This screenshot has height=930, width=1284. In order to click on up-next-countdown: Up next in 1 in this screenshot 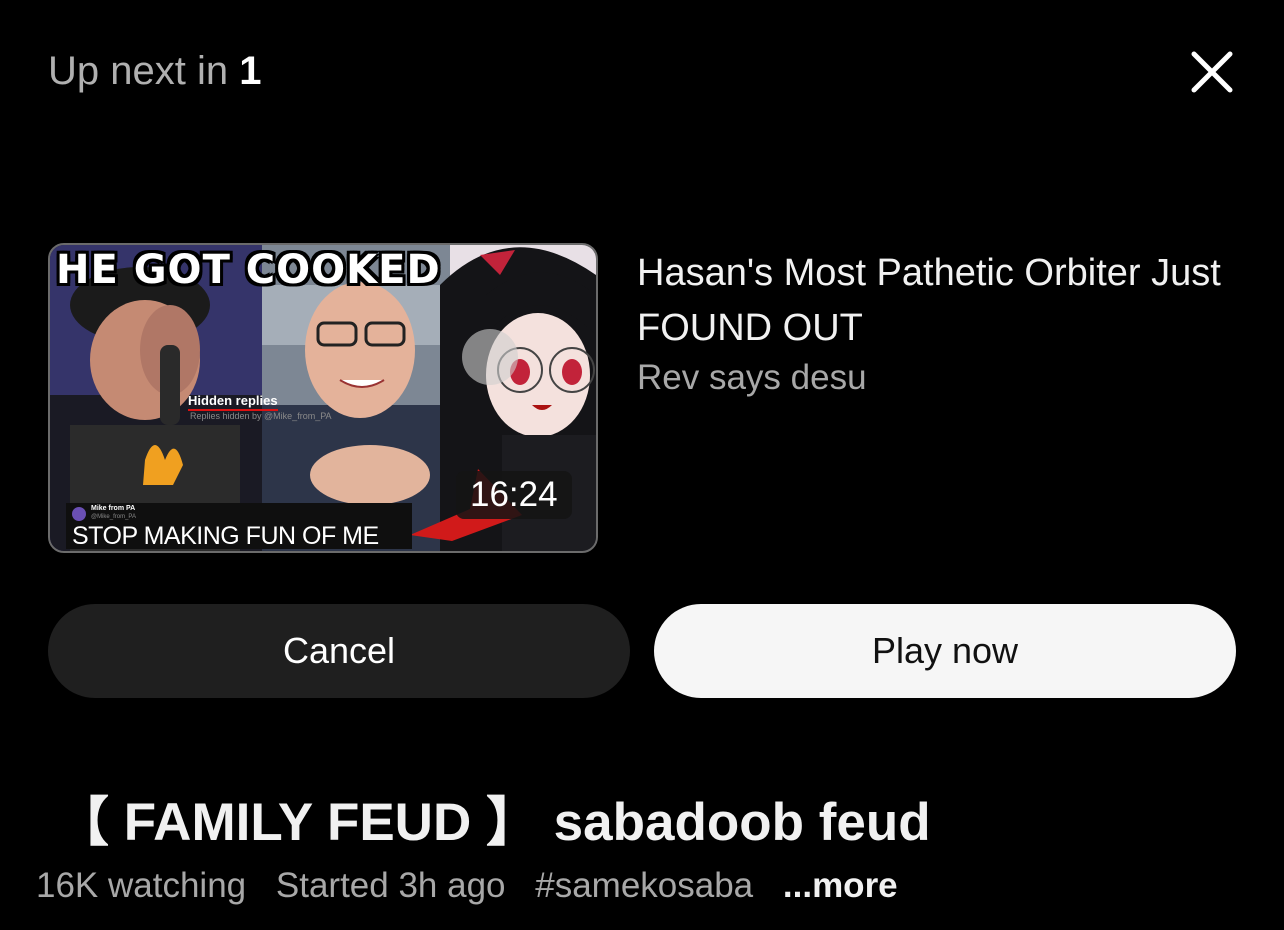, I will do `click(154, 71)`.